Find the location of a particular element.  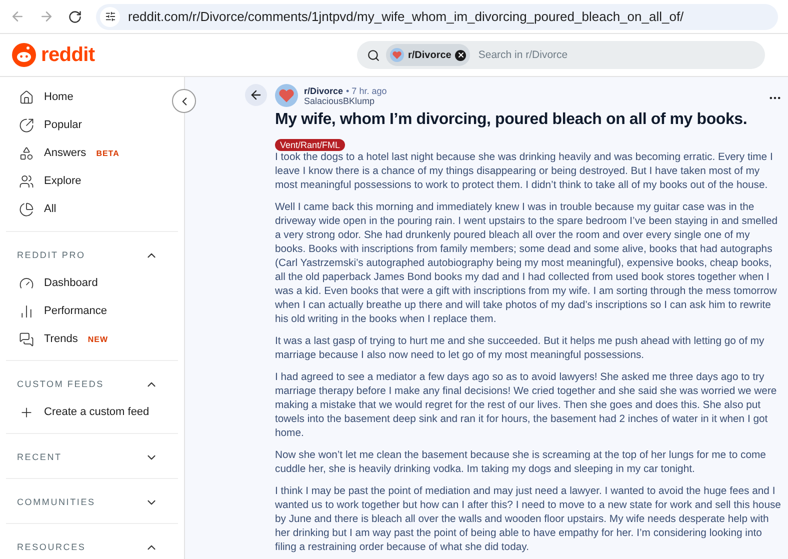

chip-label: r/Divorce is located at coordinates (430, 55).